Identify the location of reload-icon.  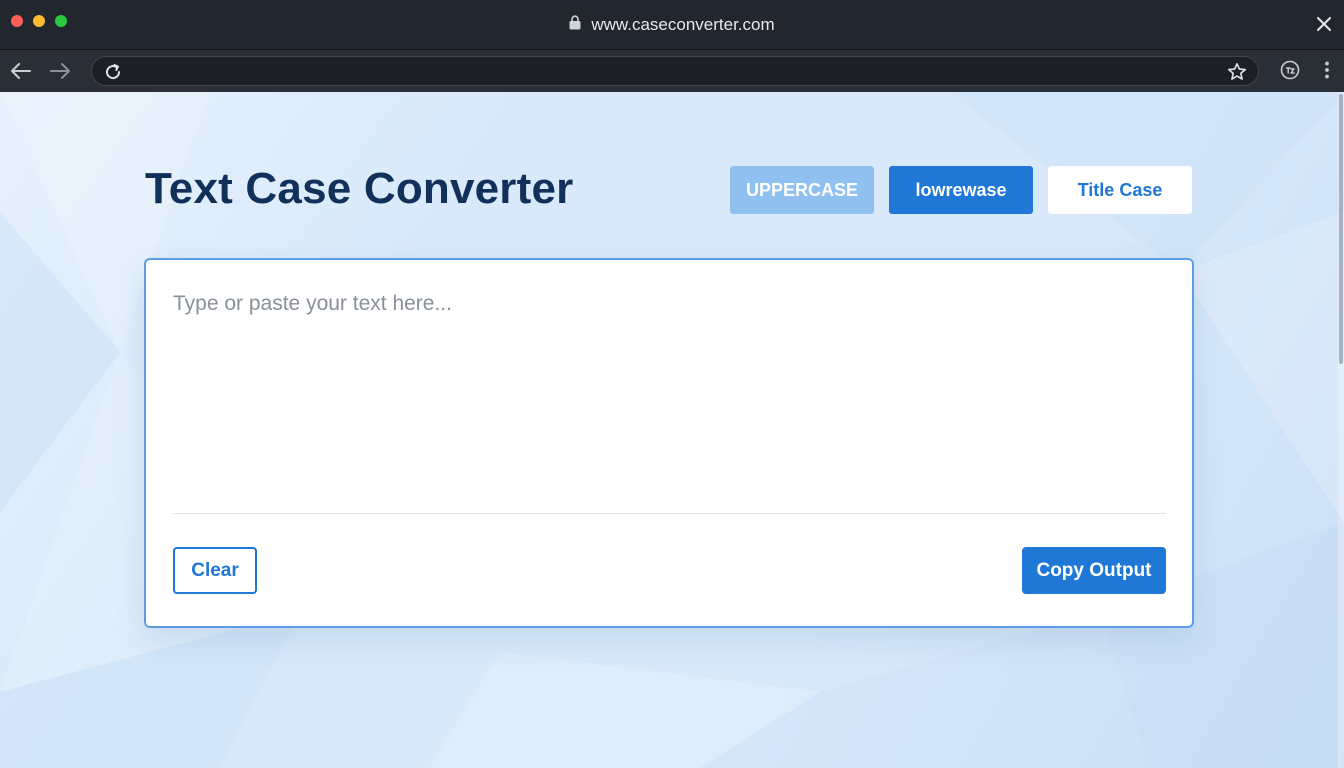
(113, 72).